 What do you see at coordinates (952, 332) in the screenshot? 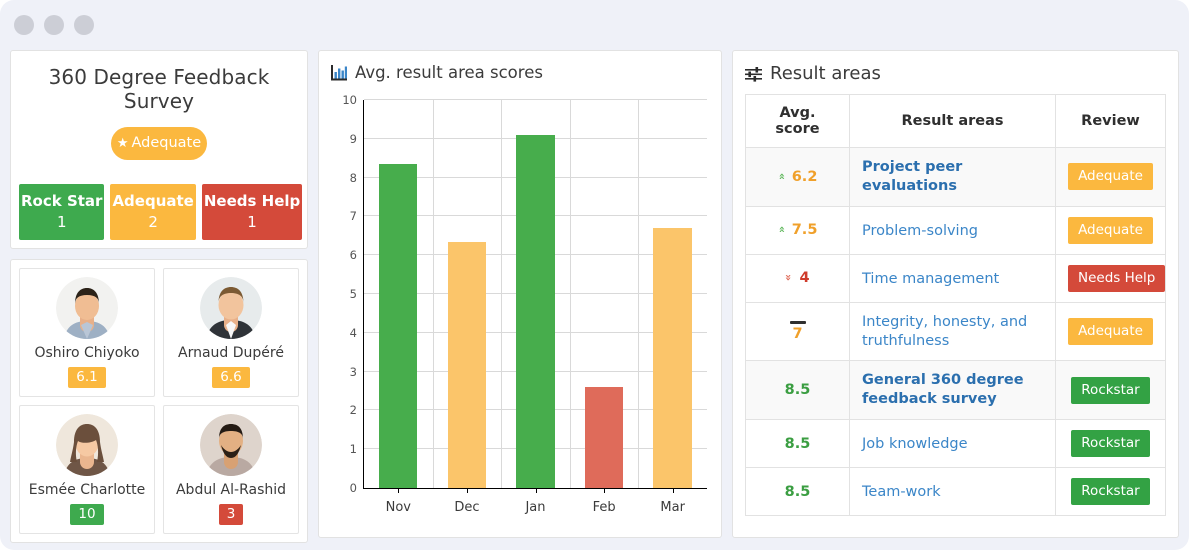
I see `result-area-link: Integrity, honesty, and truthfulness` at bounding box center [952, 332].